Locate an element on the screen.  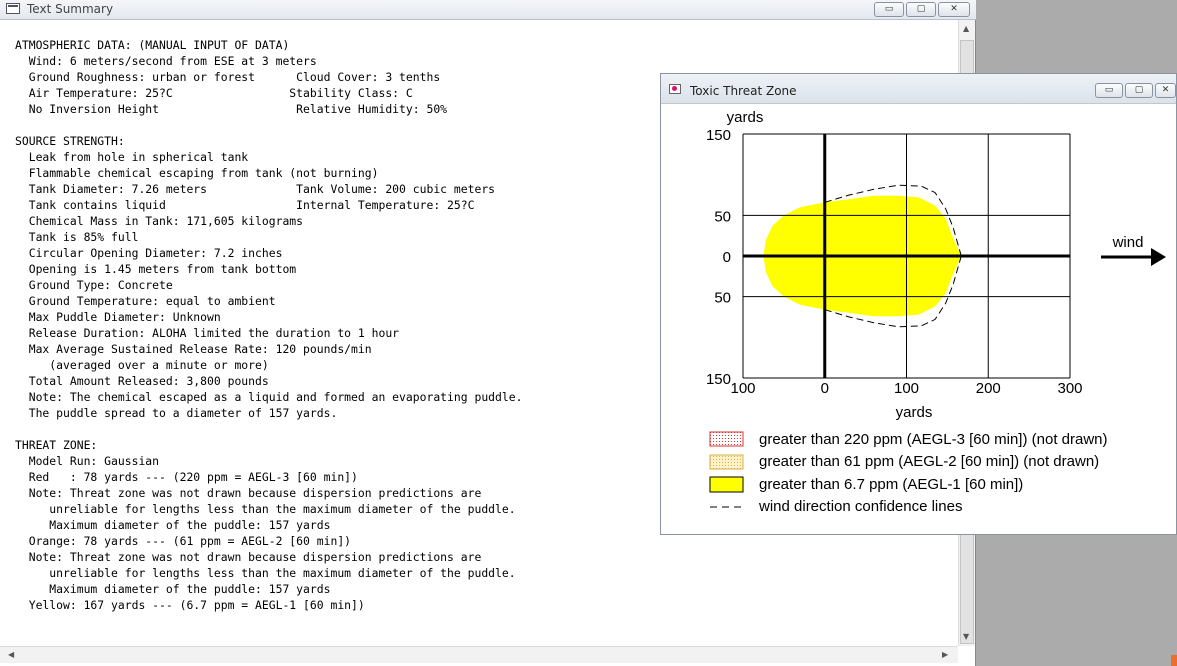
text-summary-title: Text Summary is located at coordinates (70, 9).